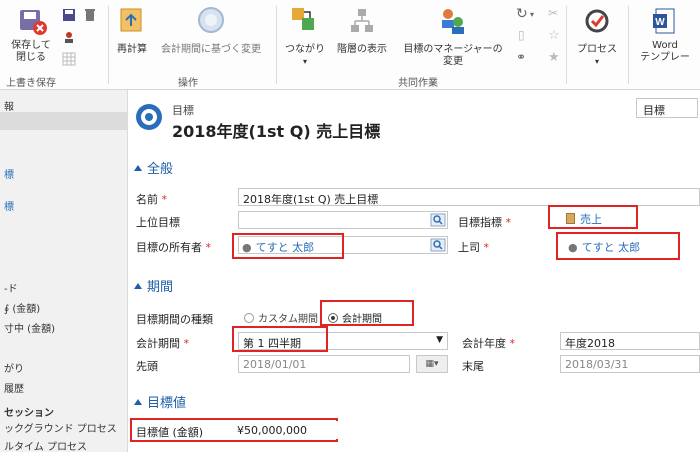  I want to click on nav-item: がり, so click(14, 367).